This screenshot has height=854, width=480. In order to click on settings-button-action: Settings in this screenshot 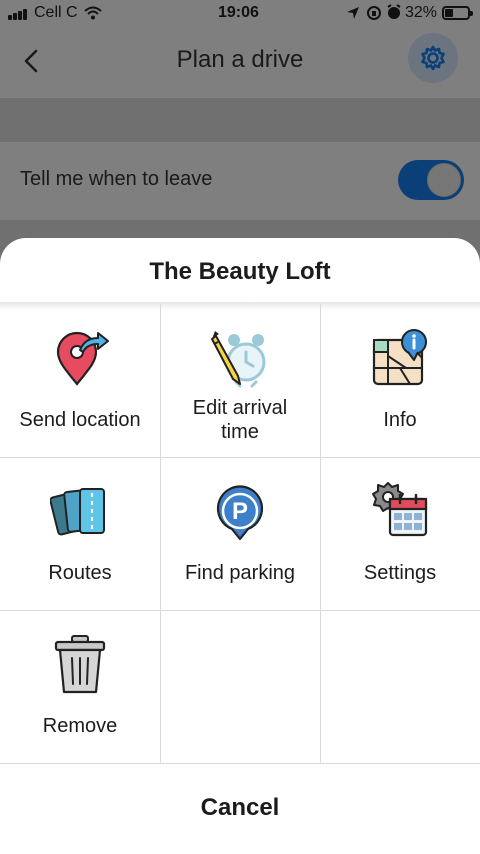, I will do `click(400, 533)`.